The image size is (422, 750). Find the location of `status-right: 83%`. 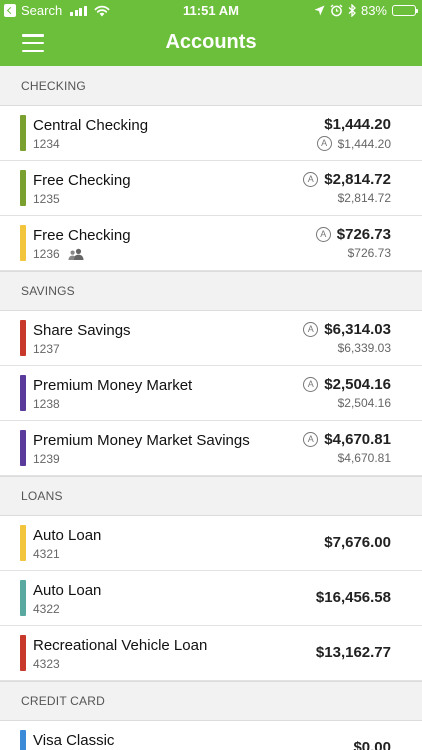

status-right: 83% is located at coordinates (366, 10).